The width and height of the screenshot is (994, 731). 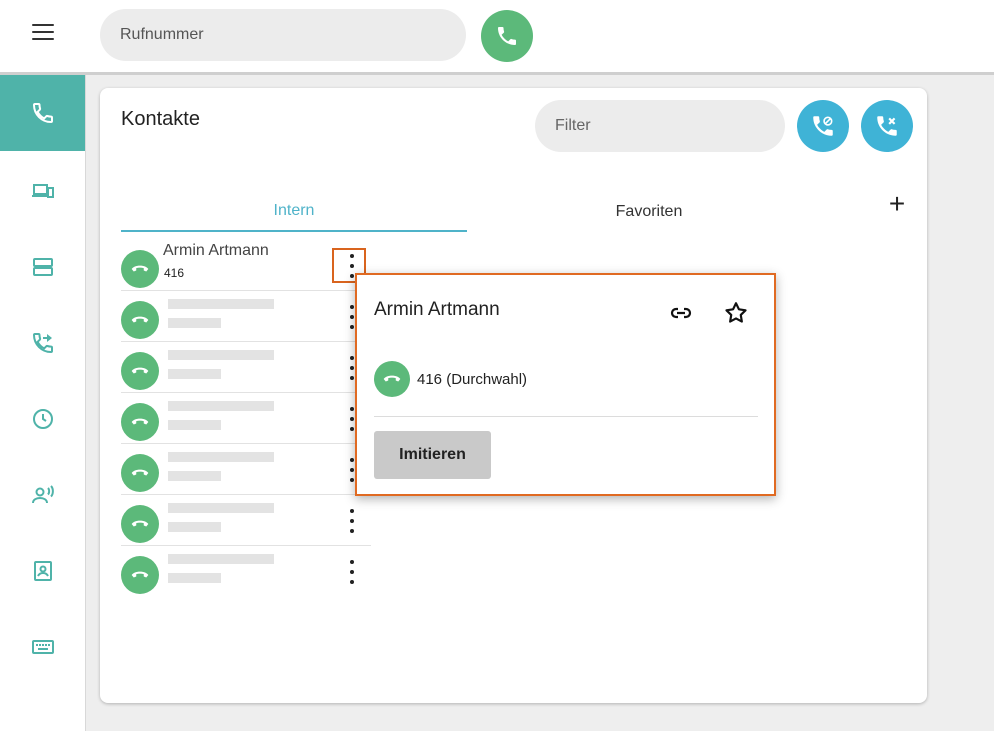 I want to click on call-button, so click(x=507, y=36).